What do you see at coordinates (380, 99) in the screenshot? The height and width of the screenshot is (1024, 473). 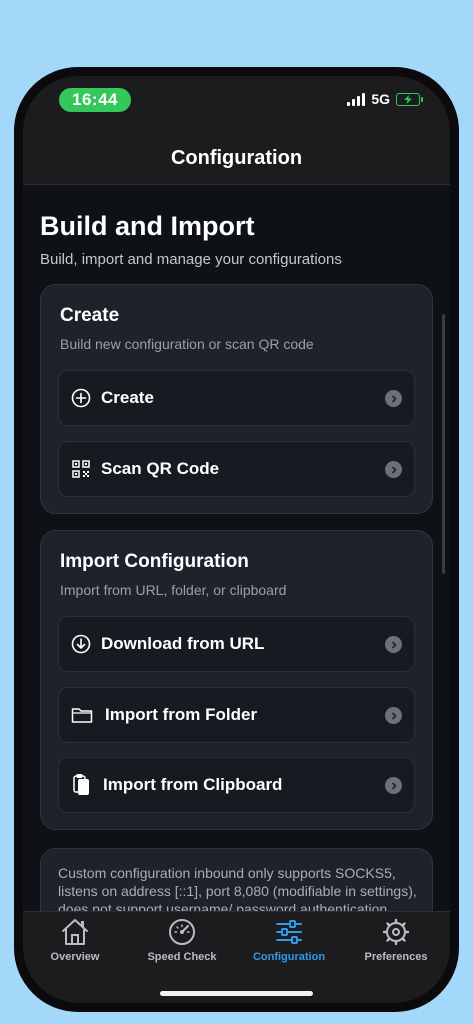 I see `network-type: 5G` at bounding box center [380, 99].